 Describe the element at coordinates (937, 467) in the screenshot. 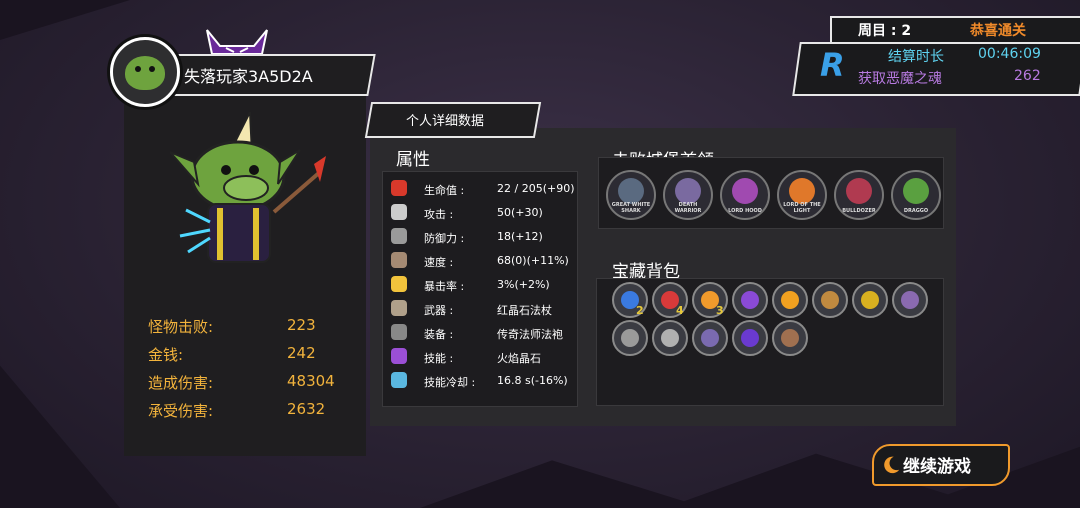

I see `continue-button-label: 继续游戏` at that location.